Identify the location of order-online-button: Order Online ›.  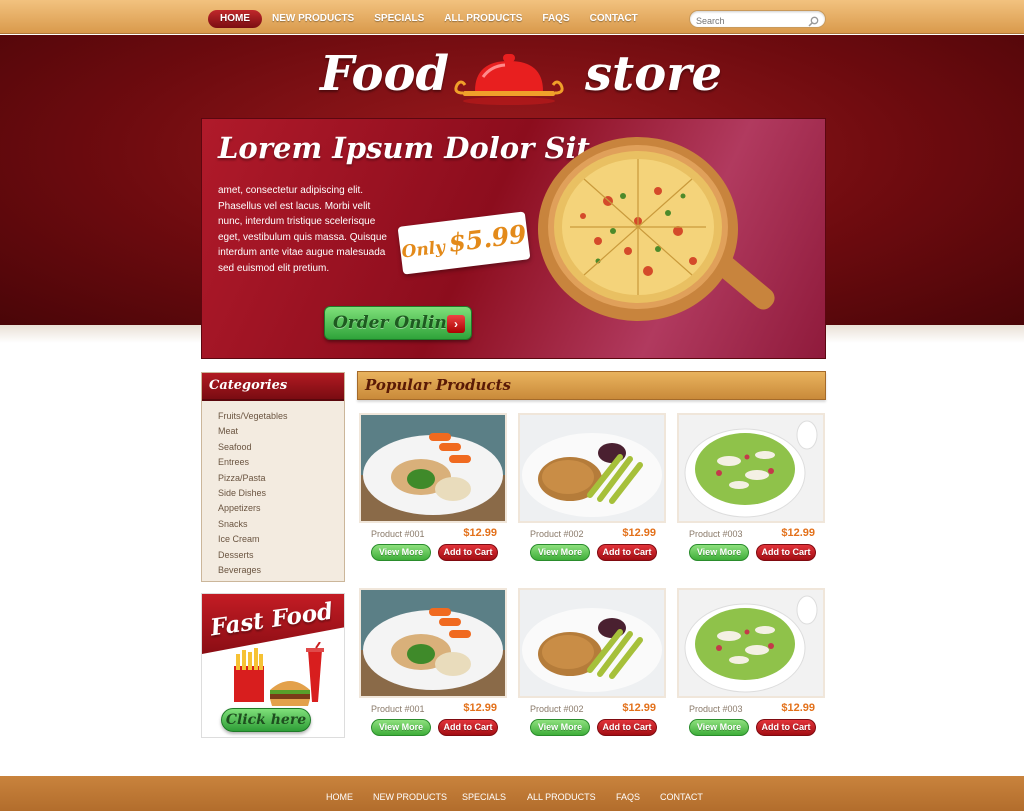
(398, 323).